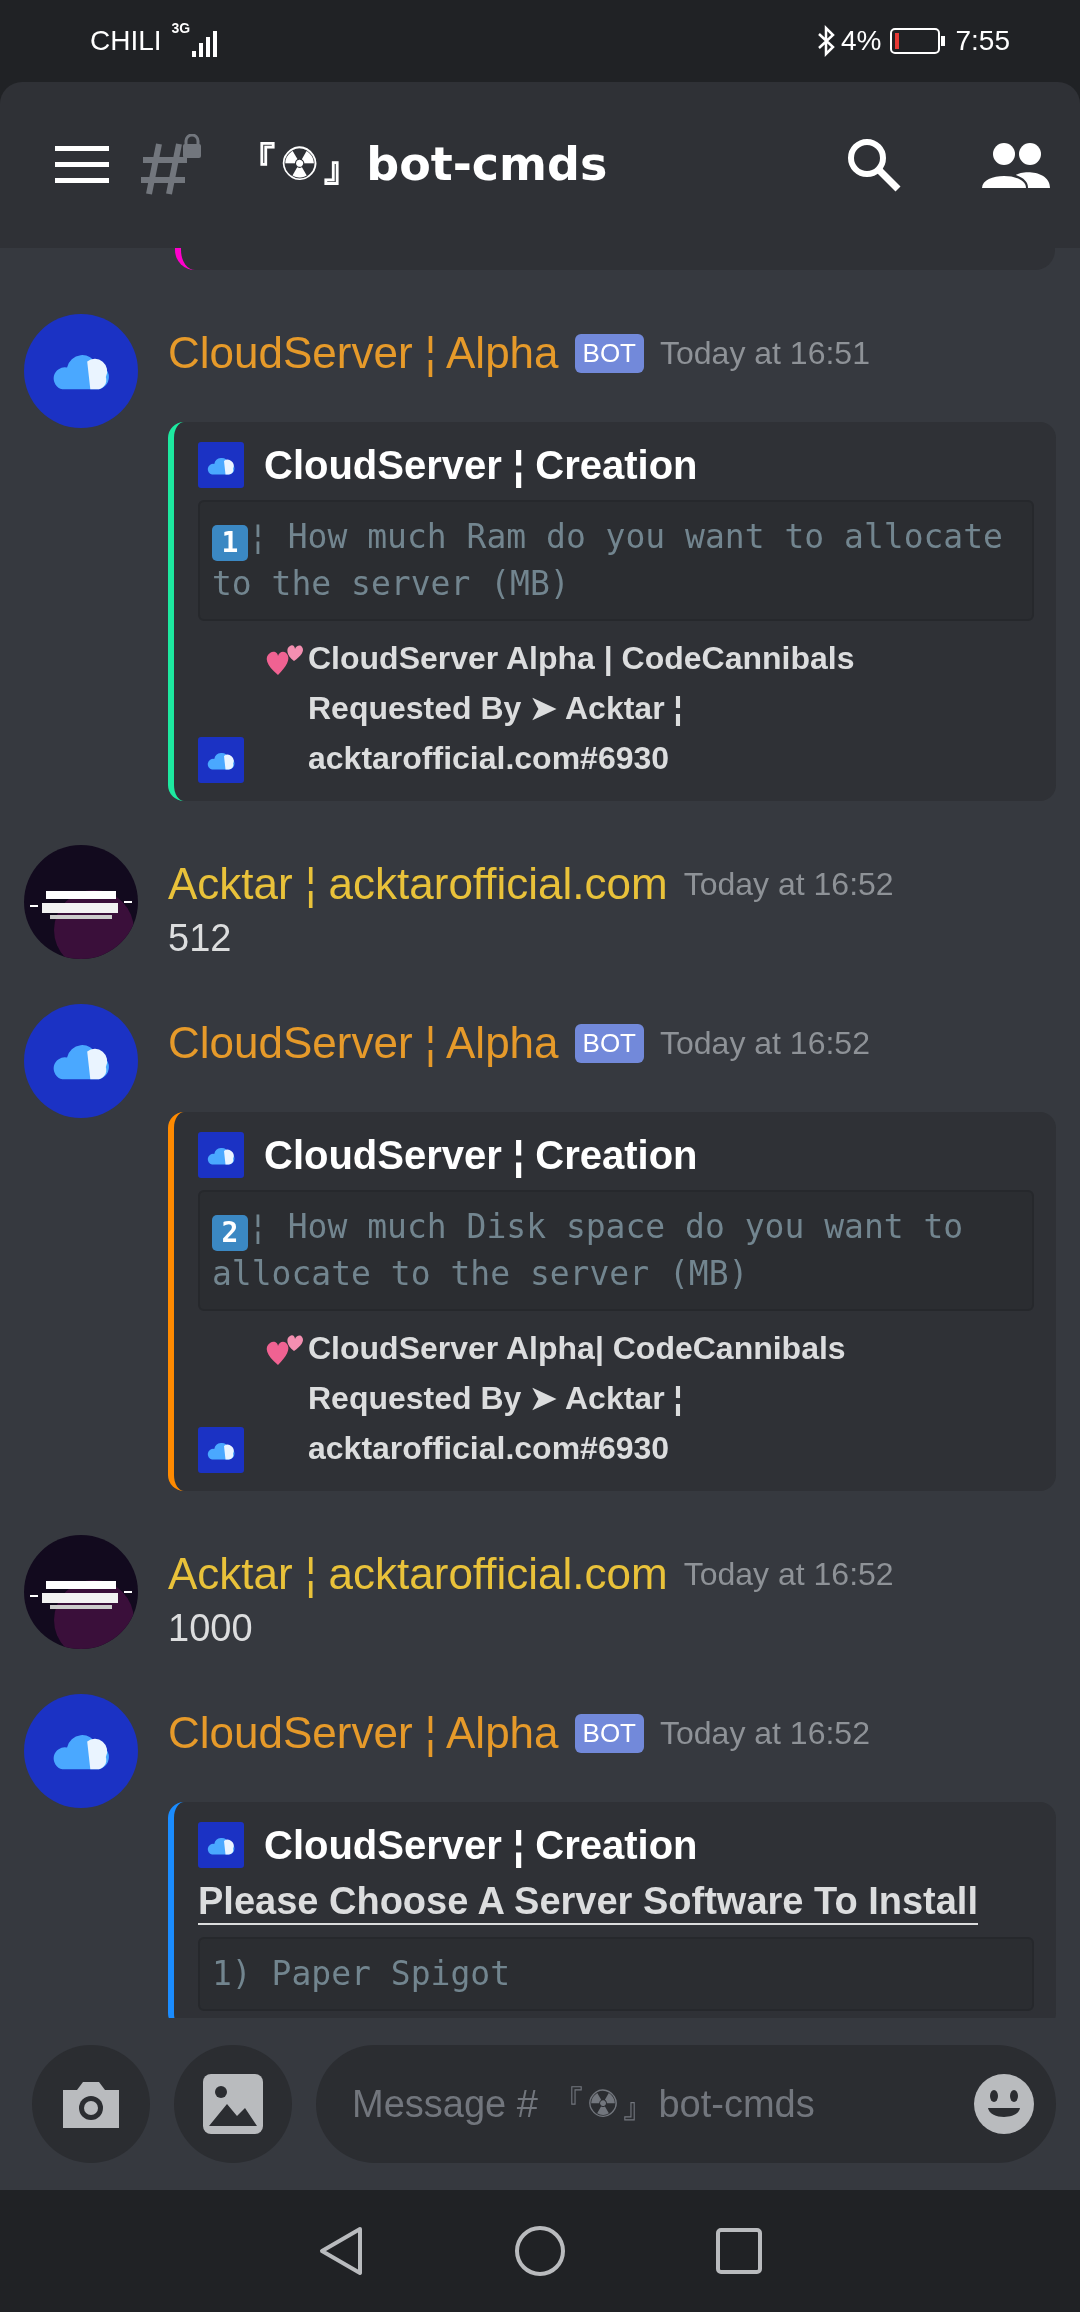  I want to click on back-icon, so click(341, 2251).